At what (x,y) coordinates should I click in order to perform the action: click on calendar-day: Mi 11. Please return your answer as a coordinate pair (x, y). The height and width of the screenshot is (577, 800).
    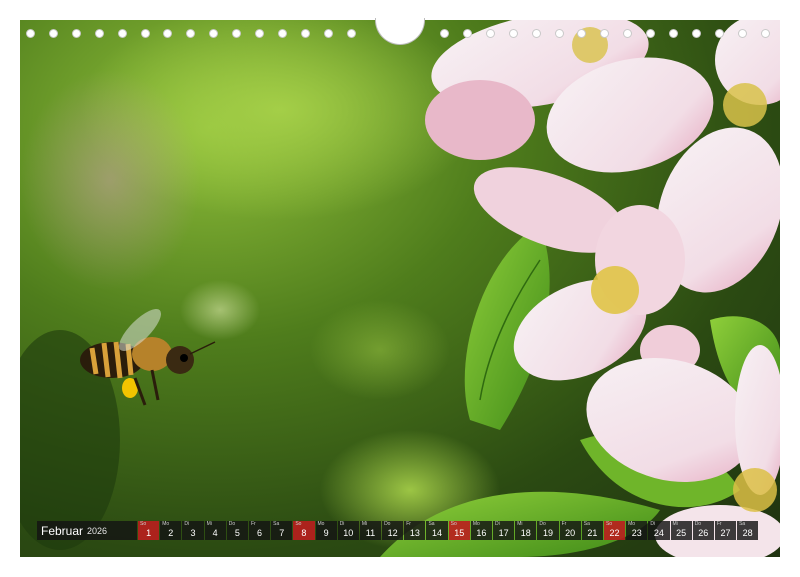
    Looking at the image, I should click on (370, 530).